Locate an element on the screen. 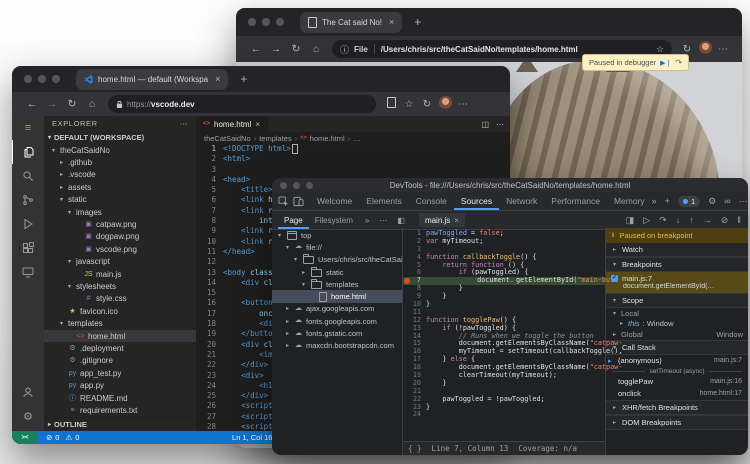 This screenshot has height=464, width=750. remote-explorer-icon is located at coordinates (28, 272).